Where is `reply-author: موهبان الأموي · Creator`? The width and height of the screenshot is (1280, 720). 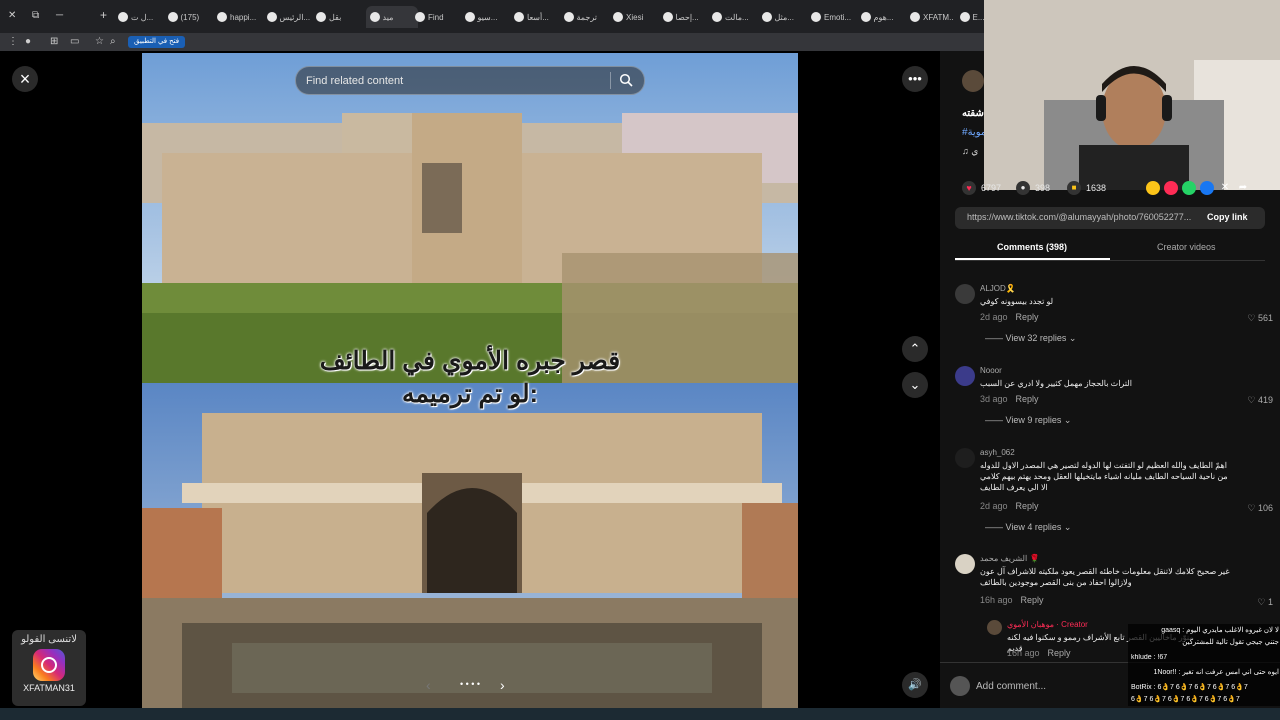
reply-author: موهبان الأموي · Creator is located at coordinates (1047, 624).